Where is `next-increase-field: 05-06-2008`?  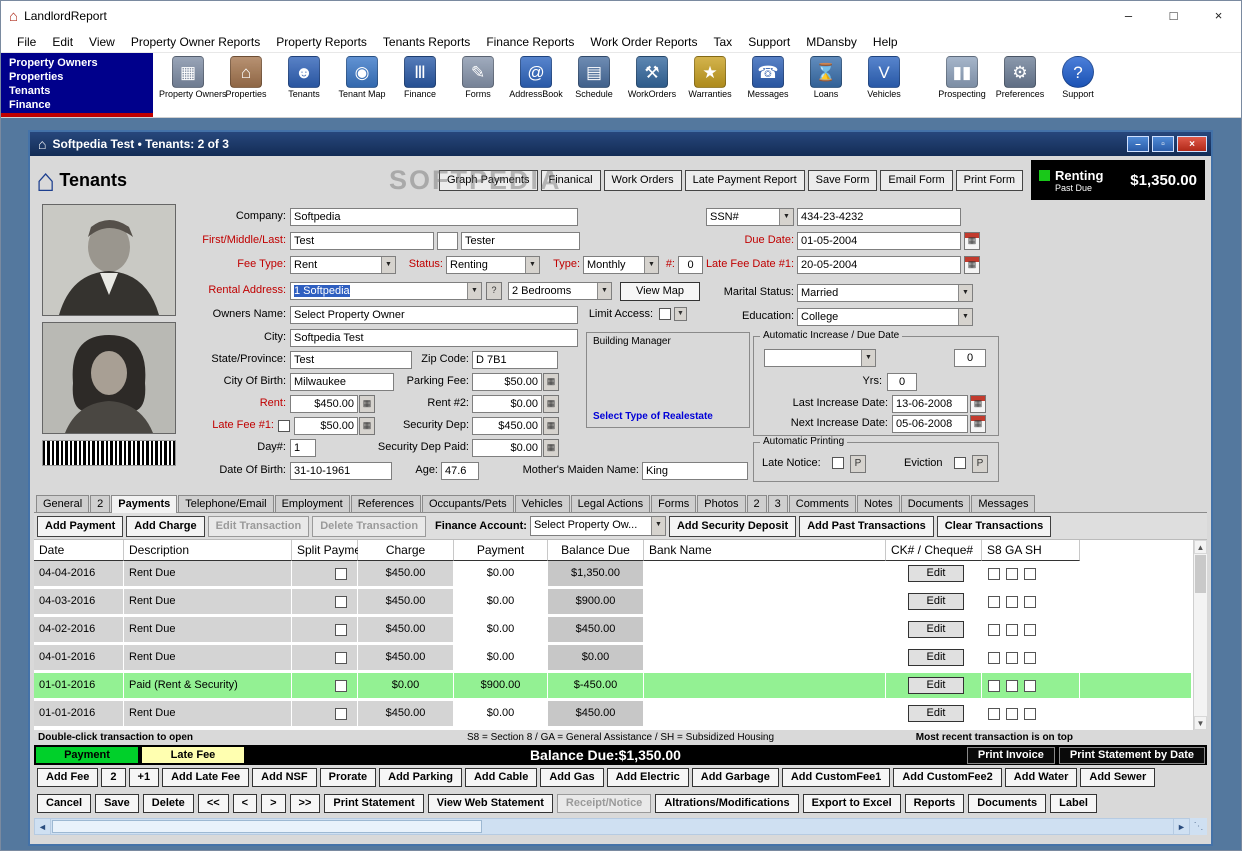 next-increase-field: 05-06-2008 is located at coordinates (930, 424).